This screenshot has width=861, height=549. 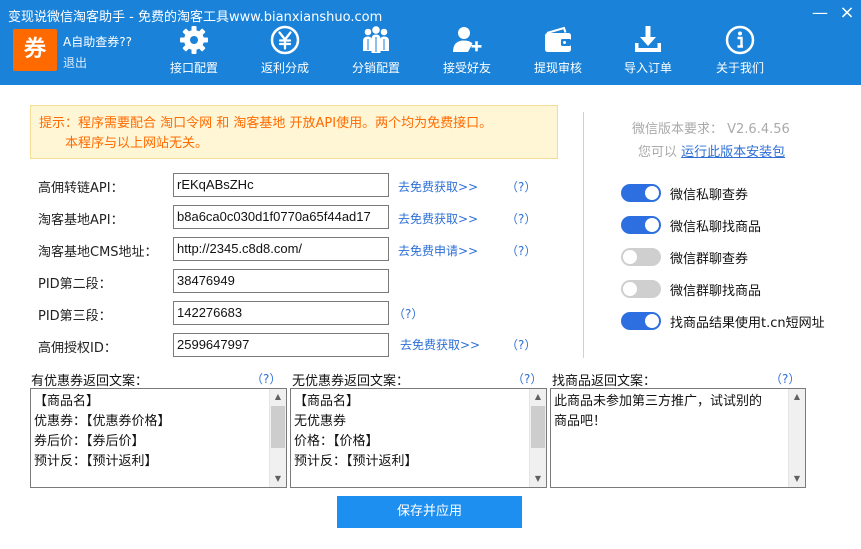 I want to click on field-label-taoke-base-api: 淘客基地API：, so click(x=81, y=220).